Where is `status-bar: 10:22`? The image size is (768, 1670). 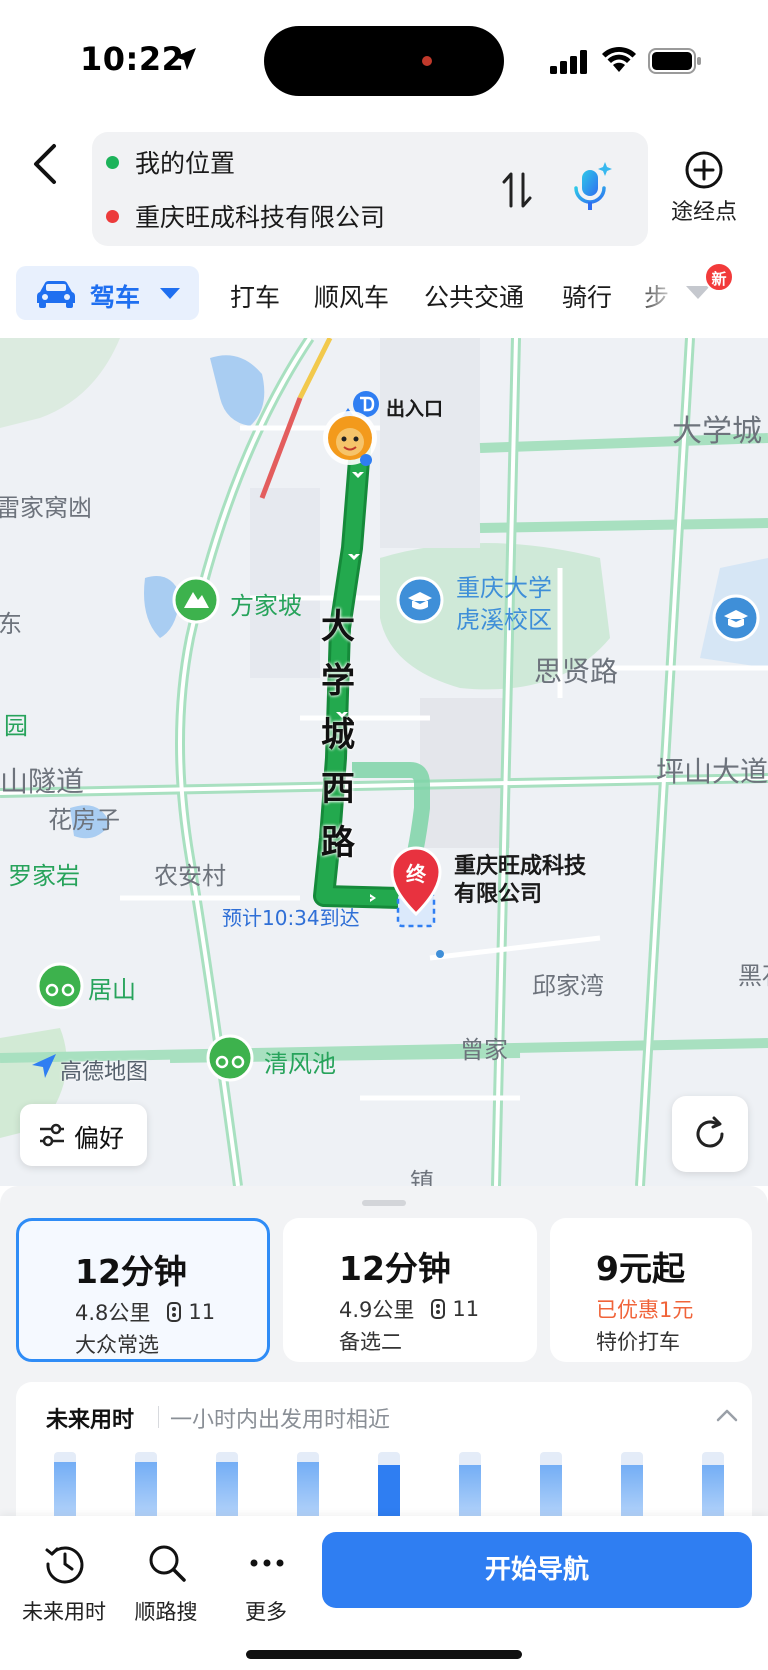 status-bar: 10:22 is located at coordinates (384, 60).